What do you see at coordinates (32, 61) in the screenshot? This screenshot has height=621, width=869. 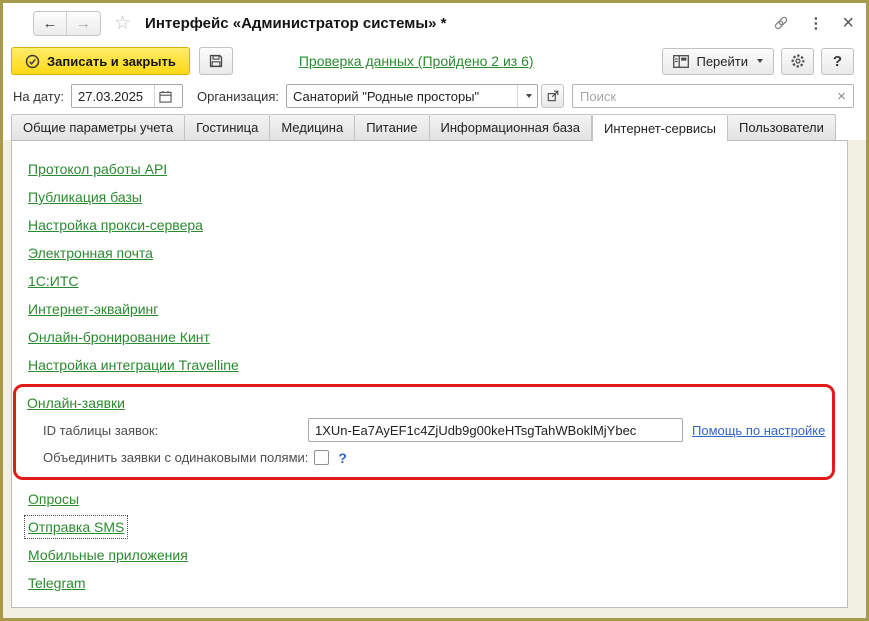 I see `check-circle-icon` at bounding box center [32, 61].